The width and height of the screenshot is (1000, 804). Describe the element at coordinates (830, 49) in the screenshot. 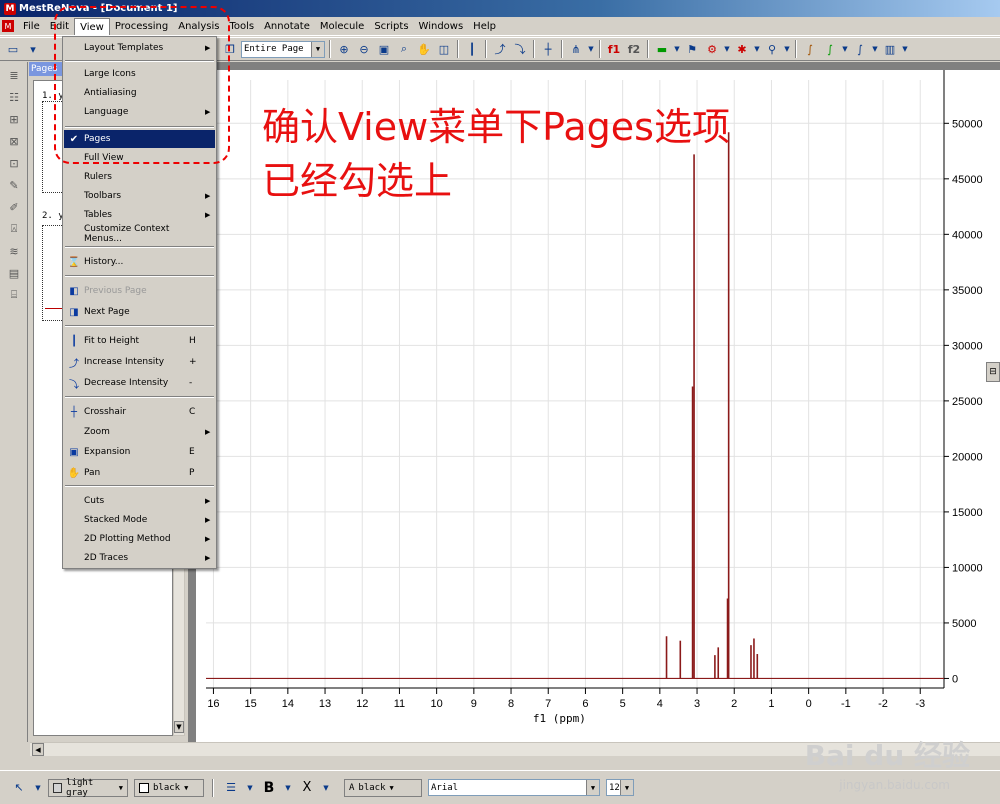

I see `manual-integration-icon: ∫` at that location.